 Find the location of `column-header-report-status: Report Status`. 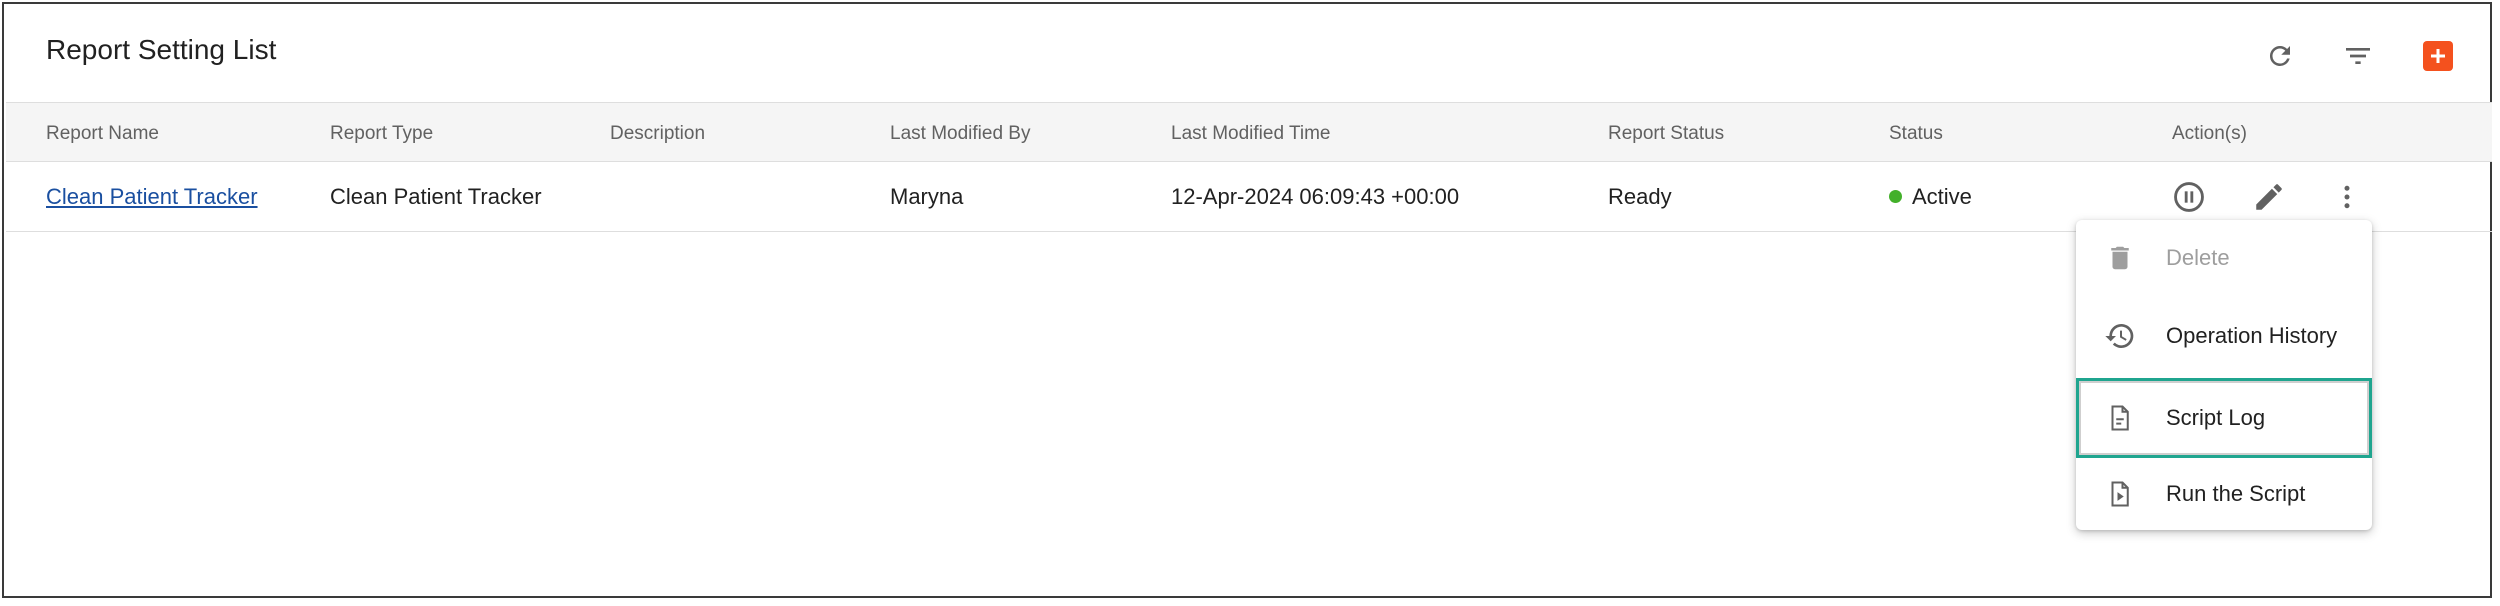

column-header-report-status: Report Status is located at coordinates (1666, 134).